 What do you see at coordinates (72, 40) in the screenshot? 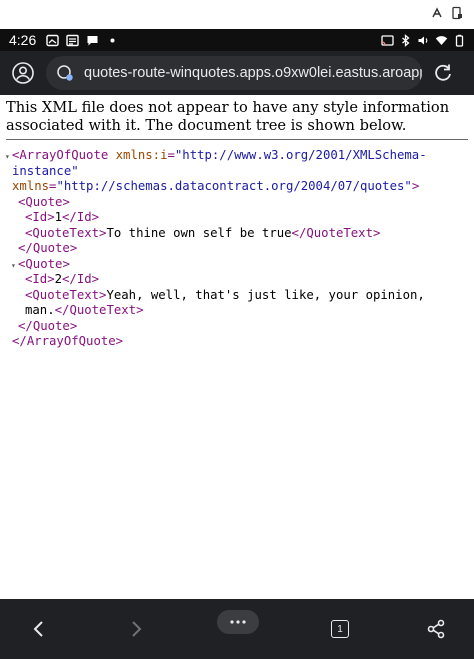
I see `news-icon` at bounding box center [72, 40].